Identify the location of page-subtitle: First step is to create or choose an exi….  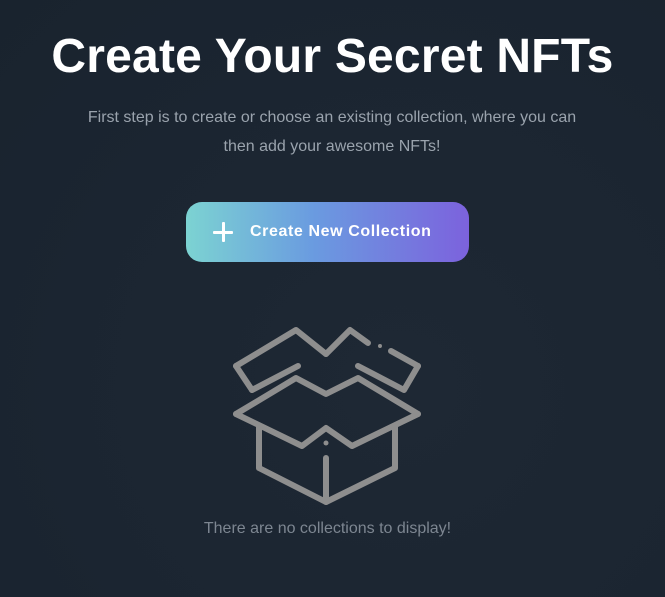
(332, 132).